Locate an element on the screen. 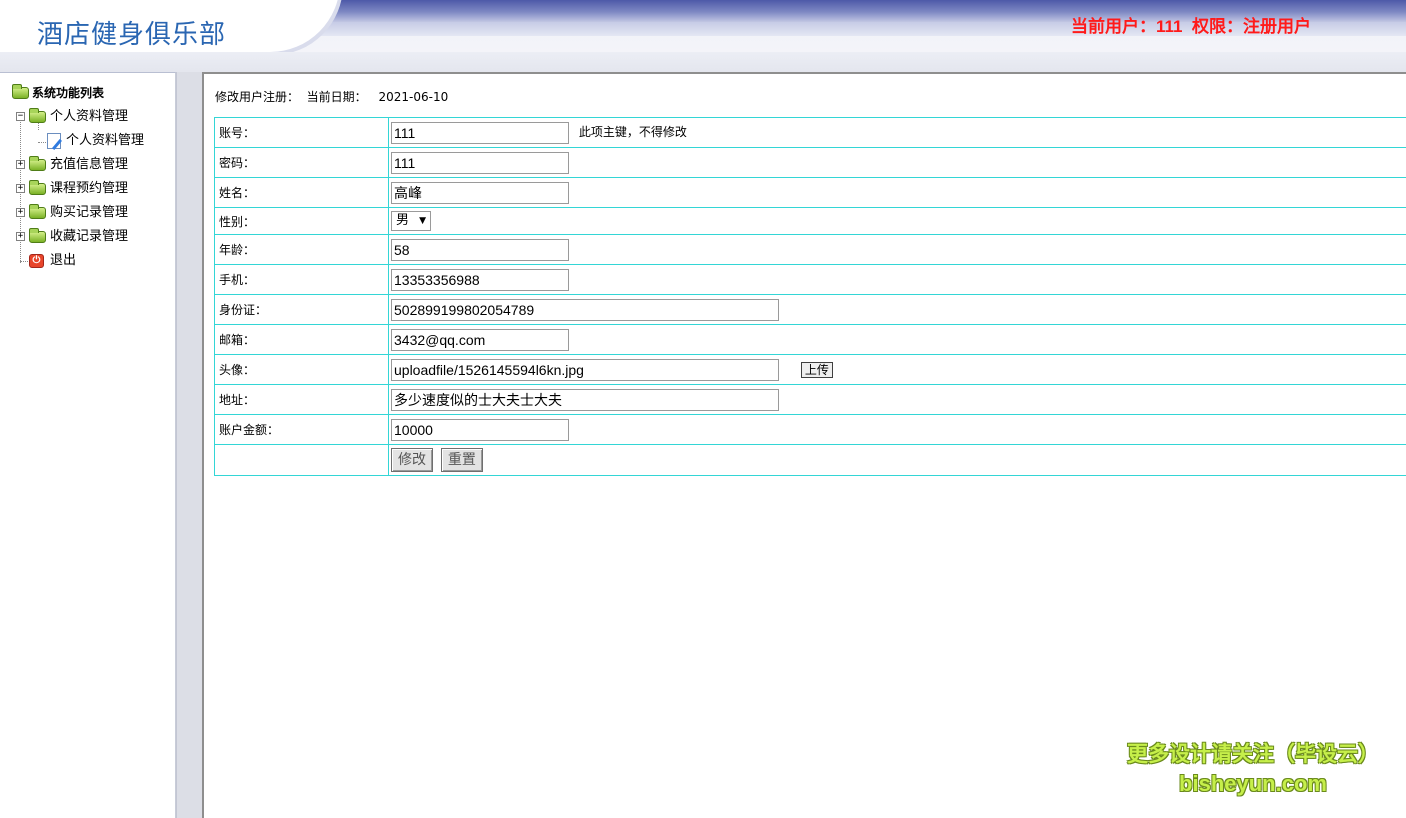 Image resolution: width=1406 pixels, height=818 pixels. age-input: 58 is located at coordinates (480, 249).